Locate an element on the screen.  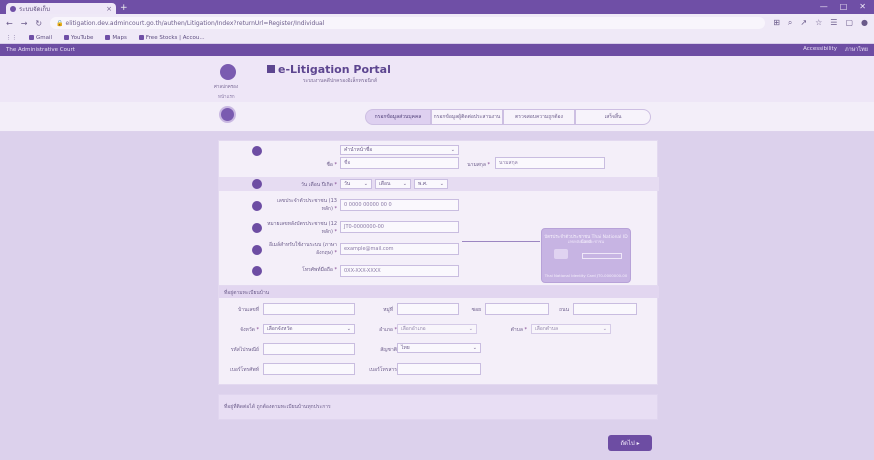
user-step-icon is located at coordinates (227, 114).